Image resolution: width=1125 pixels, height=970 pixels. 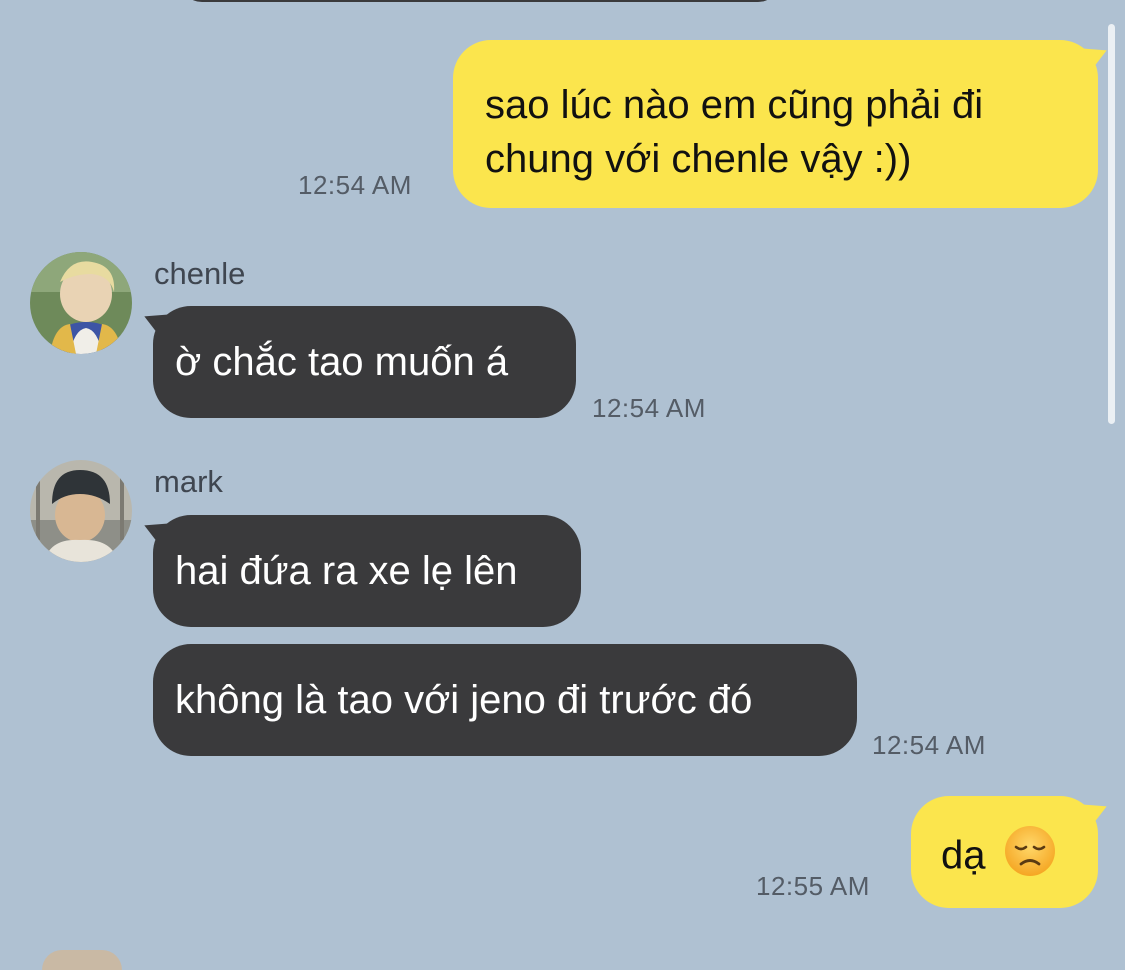 I want to click on incoming-message-bubble: hai đứa ra xe lẹ lên, so click(x=360, y=571).